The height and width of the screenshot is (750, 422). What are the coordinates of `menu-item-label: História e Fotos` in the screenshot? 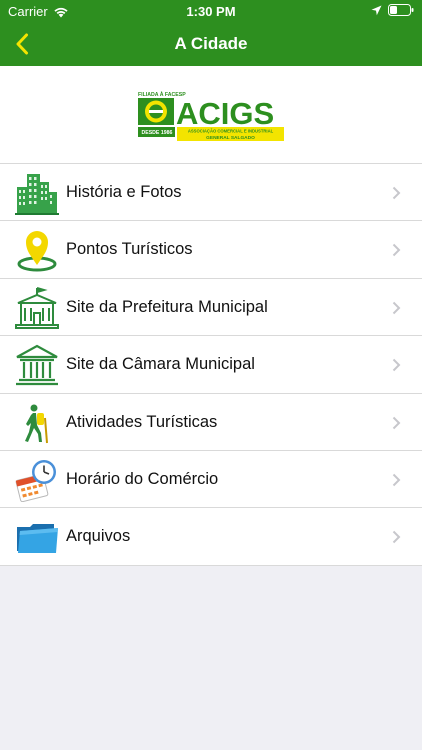 It's located at (124, 192).